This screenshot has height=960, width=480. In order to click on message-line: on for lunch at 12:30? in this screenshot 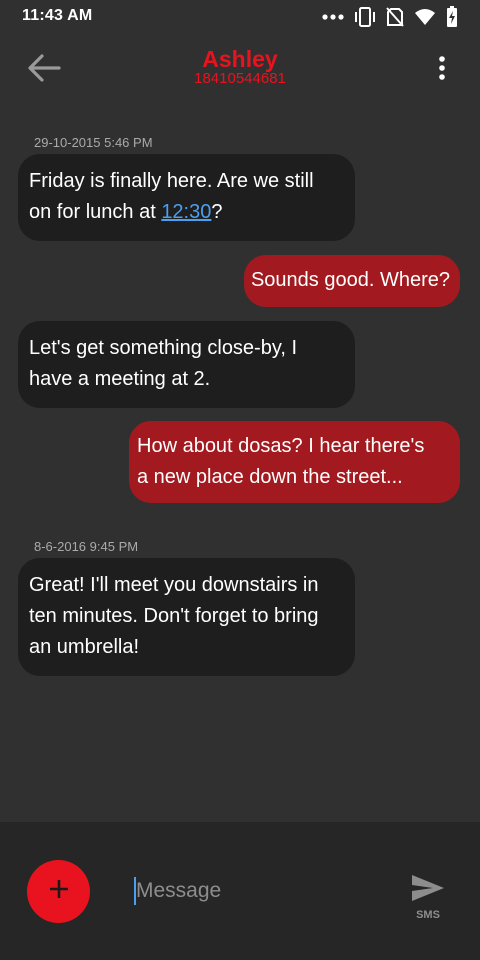, I will do `click(186, 212)`.